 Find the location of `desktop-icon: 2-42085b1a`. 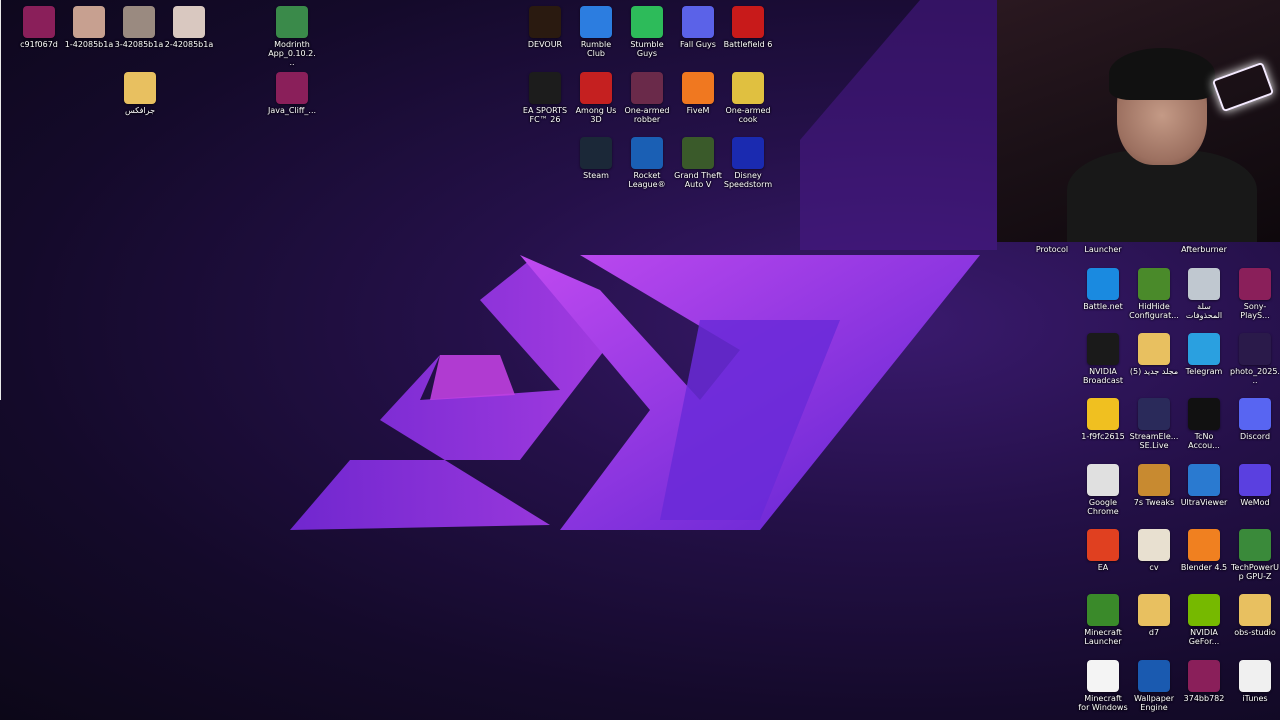

desktop-icon: 2-42085b1a is located at coordinates (189, 27).